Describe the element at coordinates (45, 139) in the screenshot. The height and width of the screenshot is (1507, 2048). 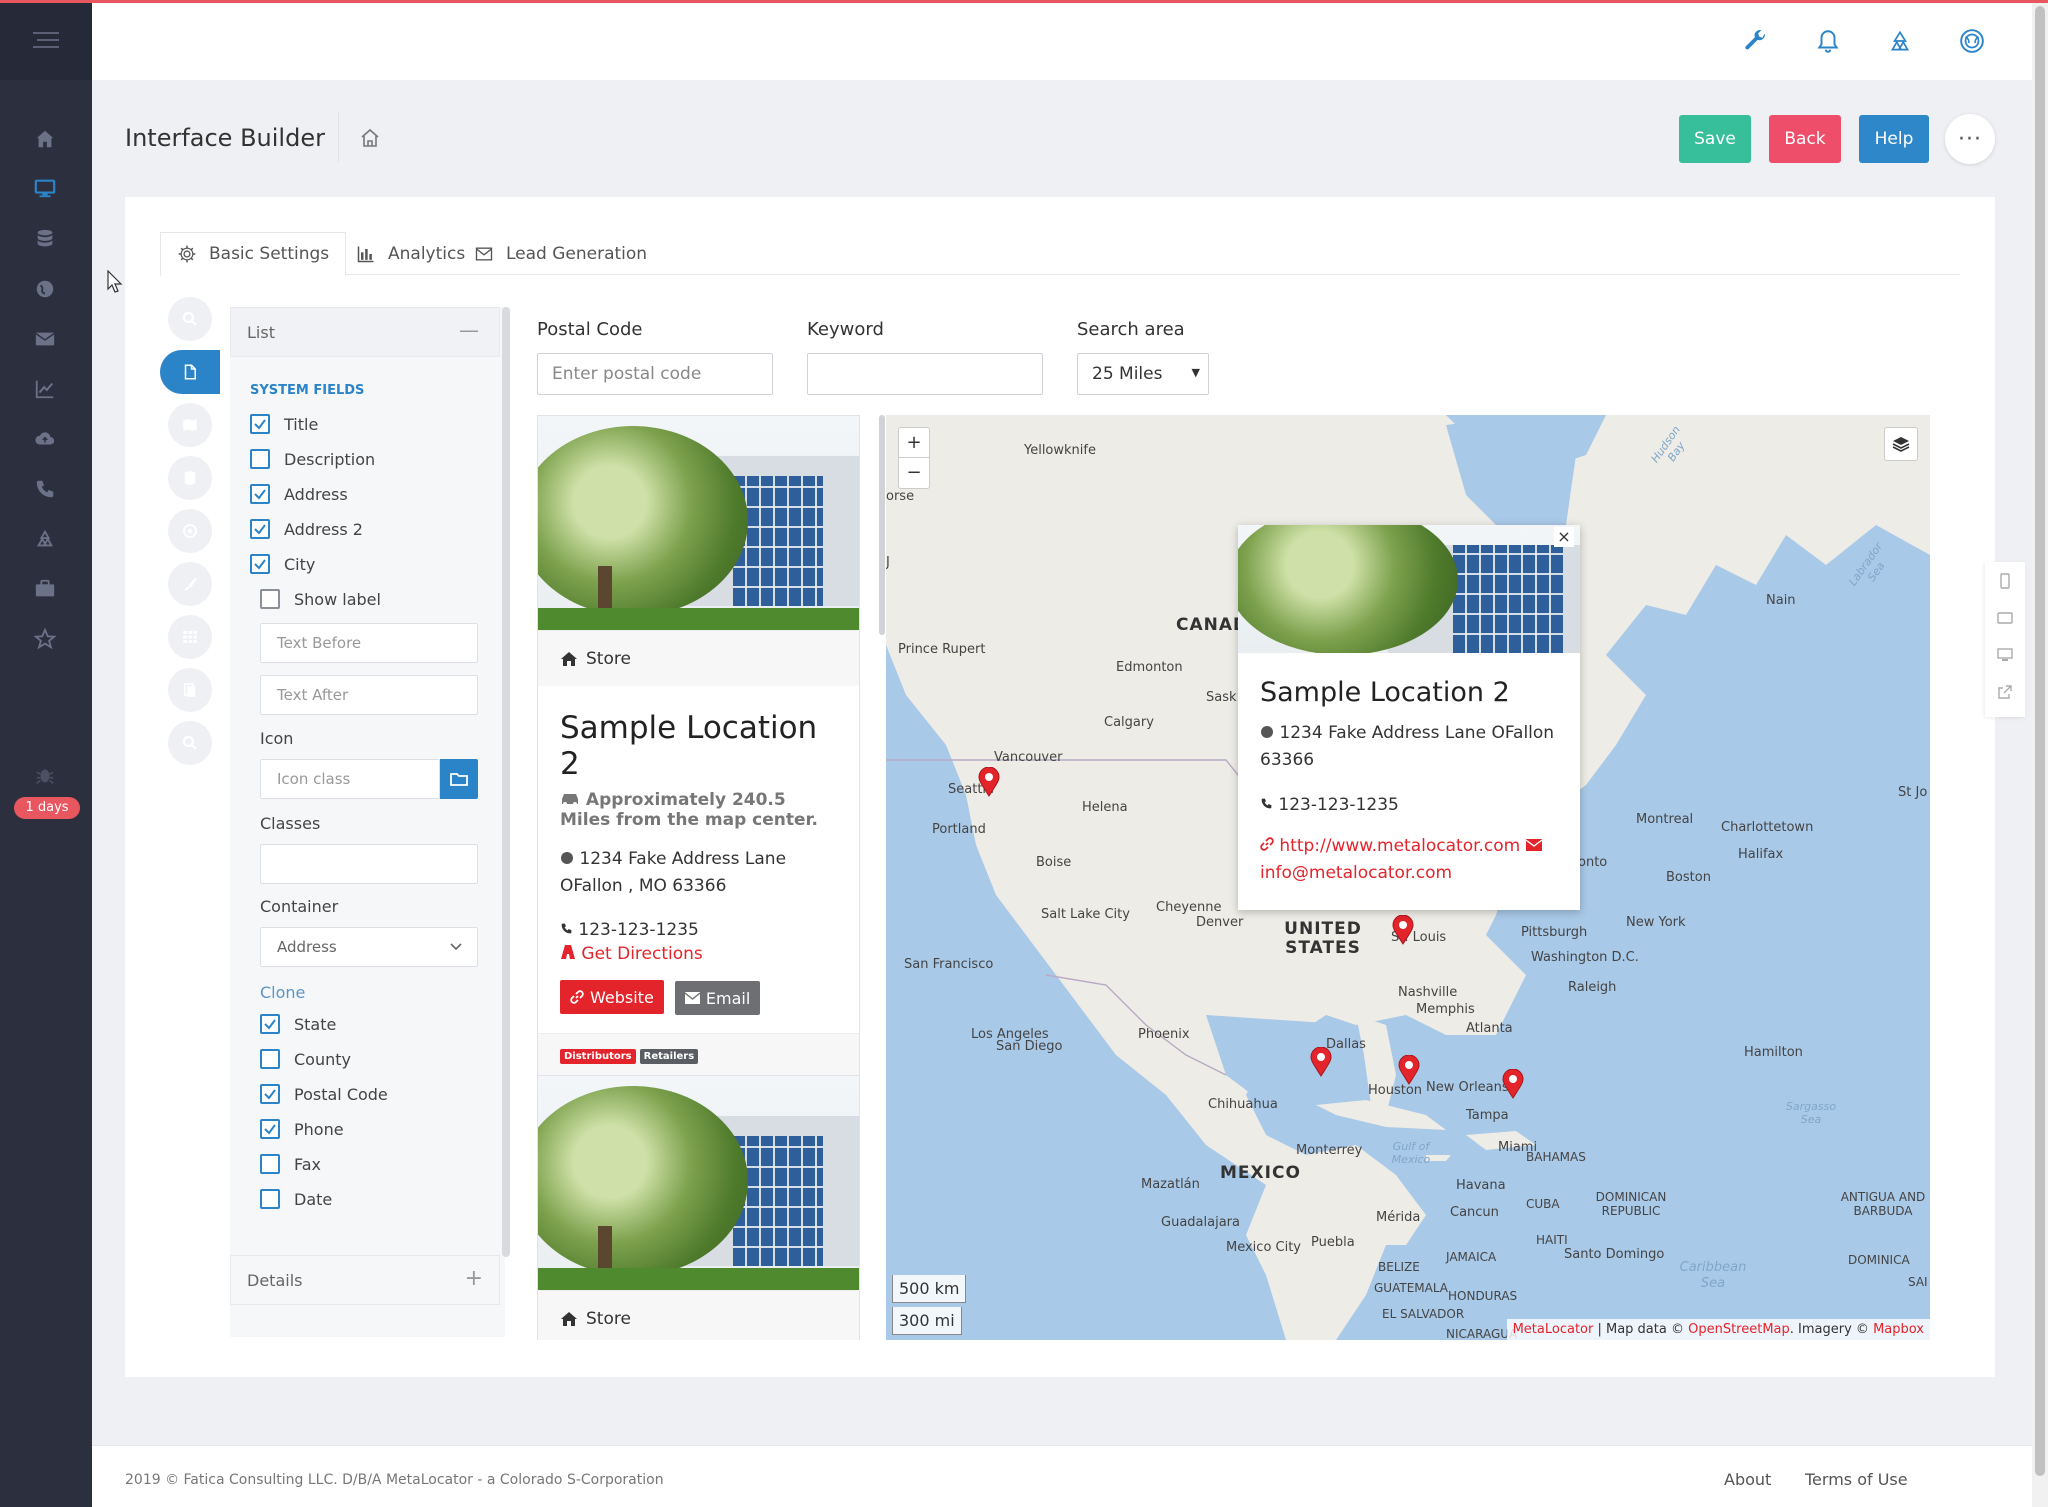
I see `nav-home` at that location.